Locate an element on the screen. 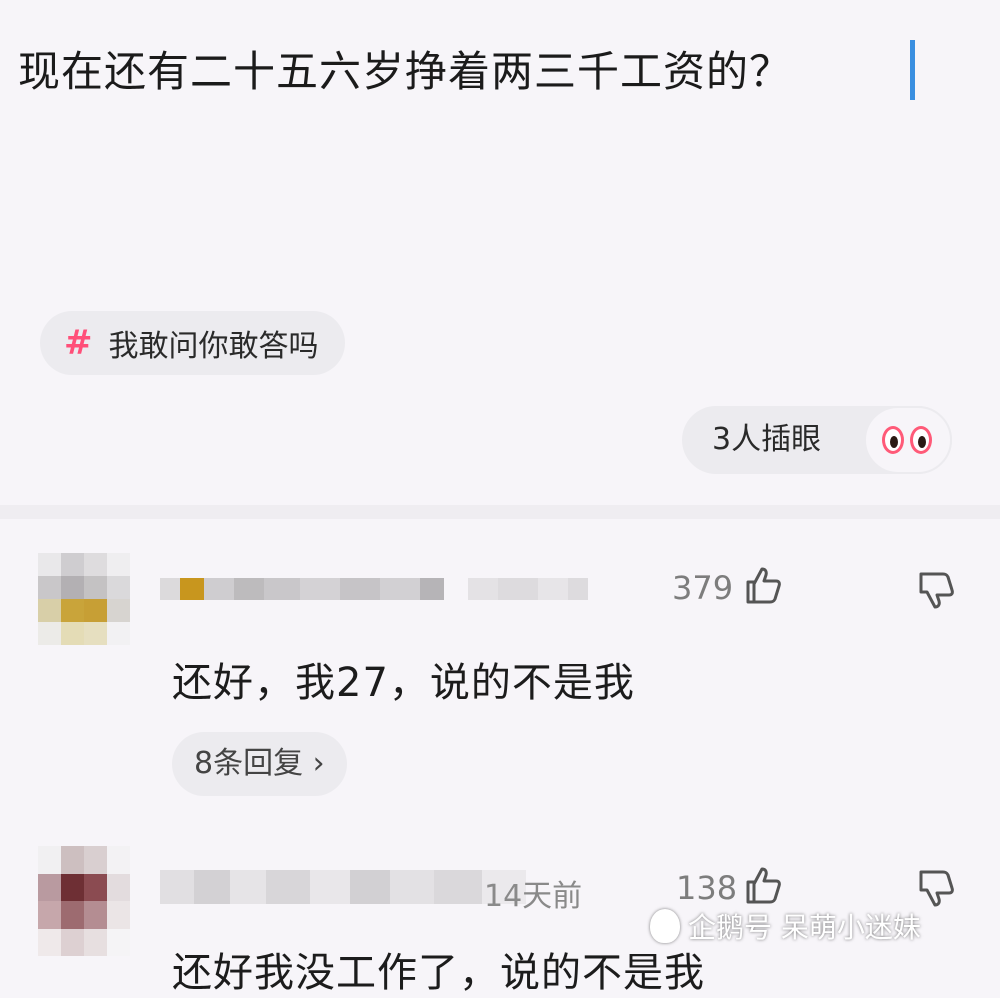  peek-button: 3人插眼 is located at coordinates (817, 440).